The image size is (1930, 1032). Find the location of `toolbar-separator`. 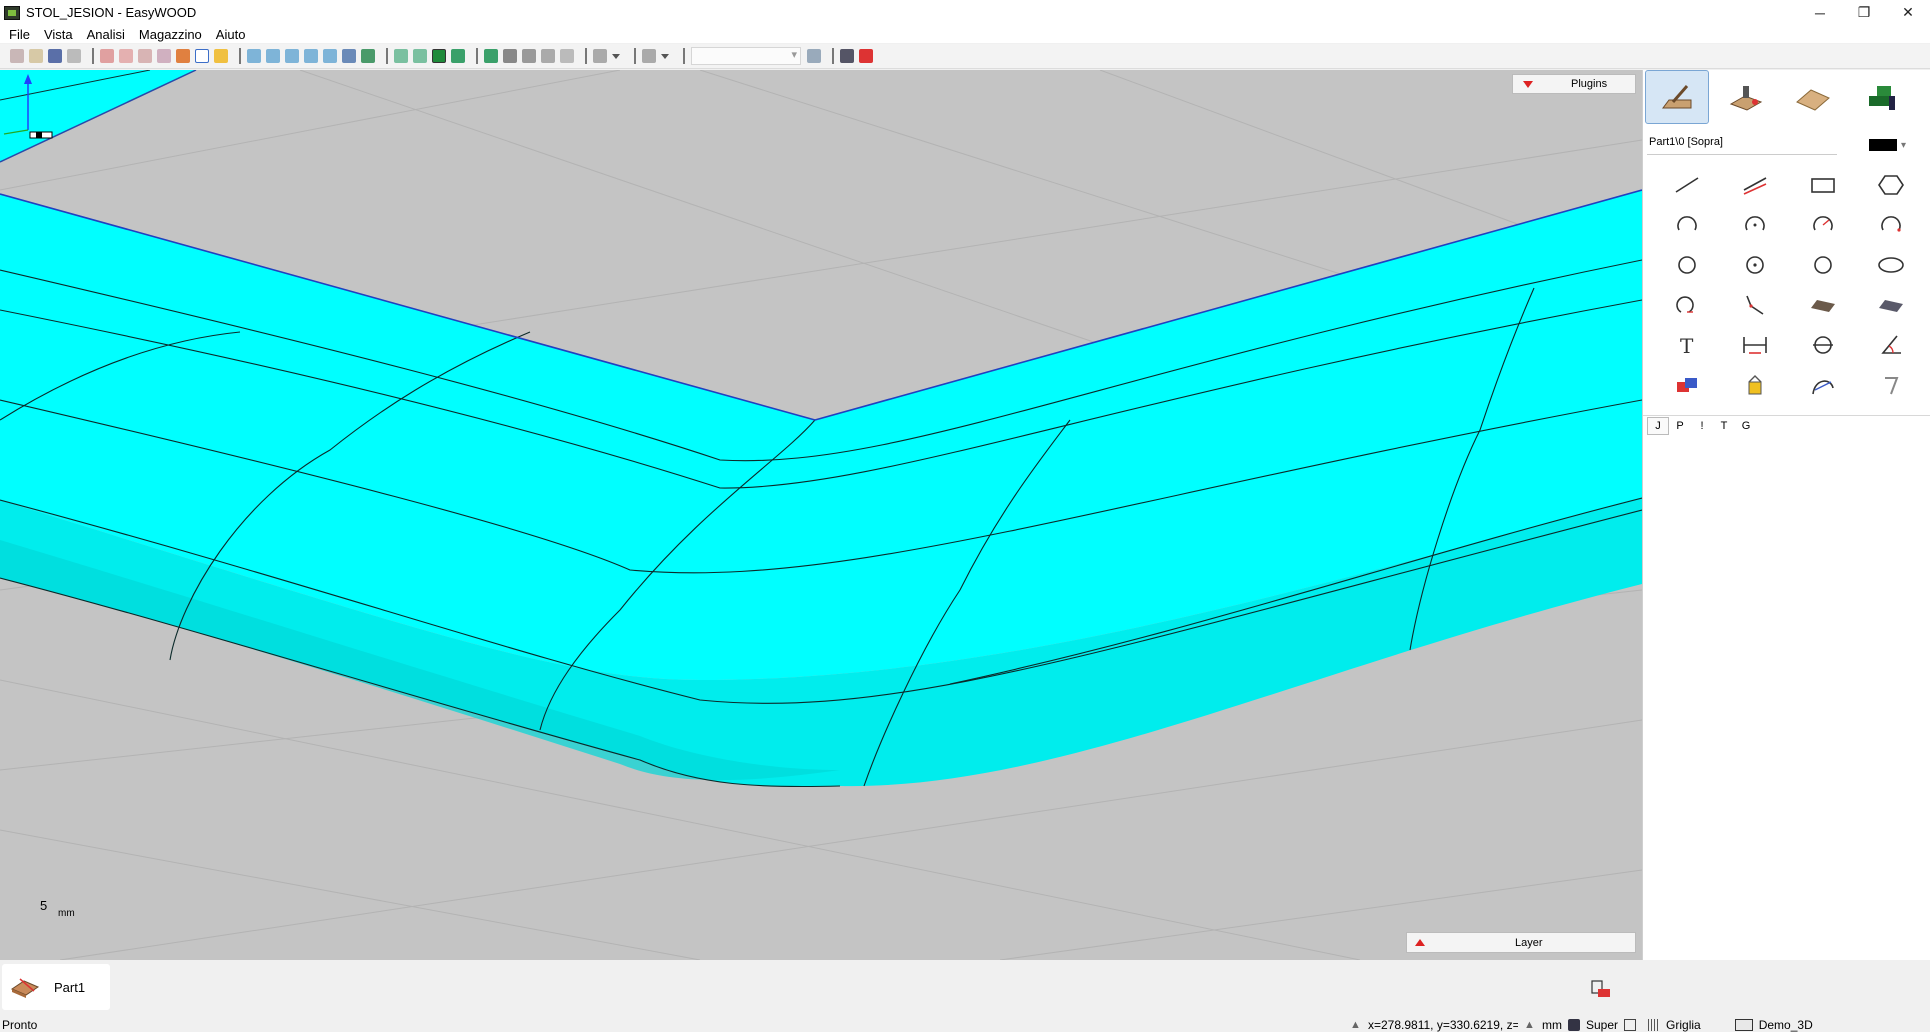

toolbar-separator is located at coordinates (586, 56).